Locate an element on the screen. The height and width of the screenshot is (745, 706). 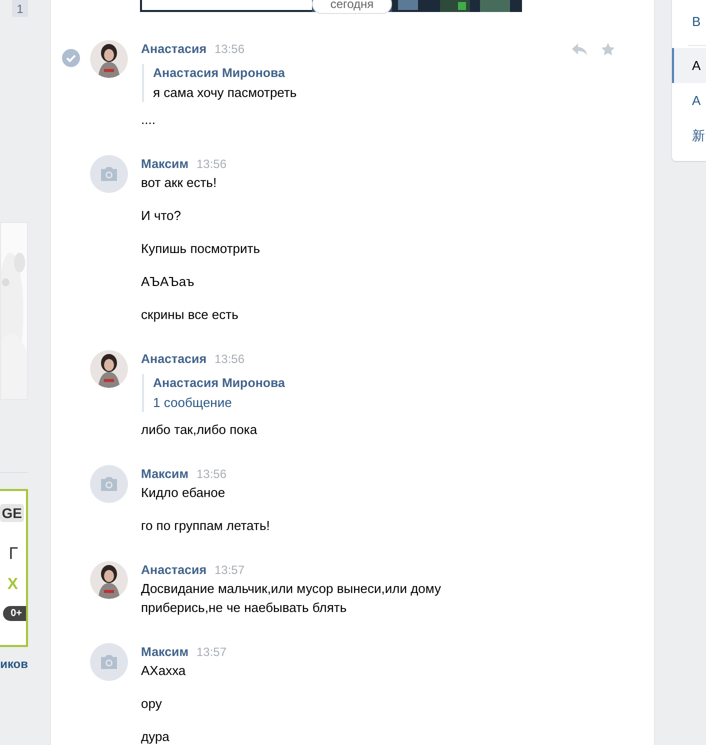
check-icon is located at coordinates (71, 58).